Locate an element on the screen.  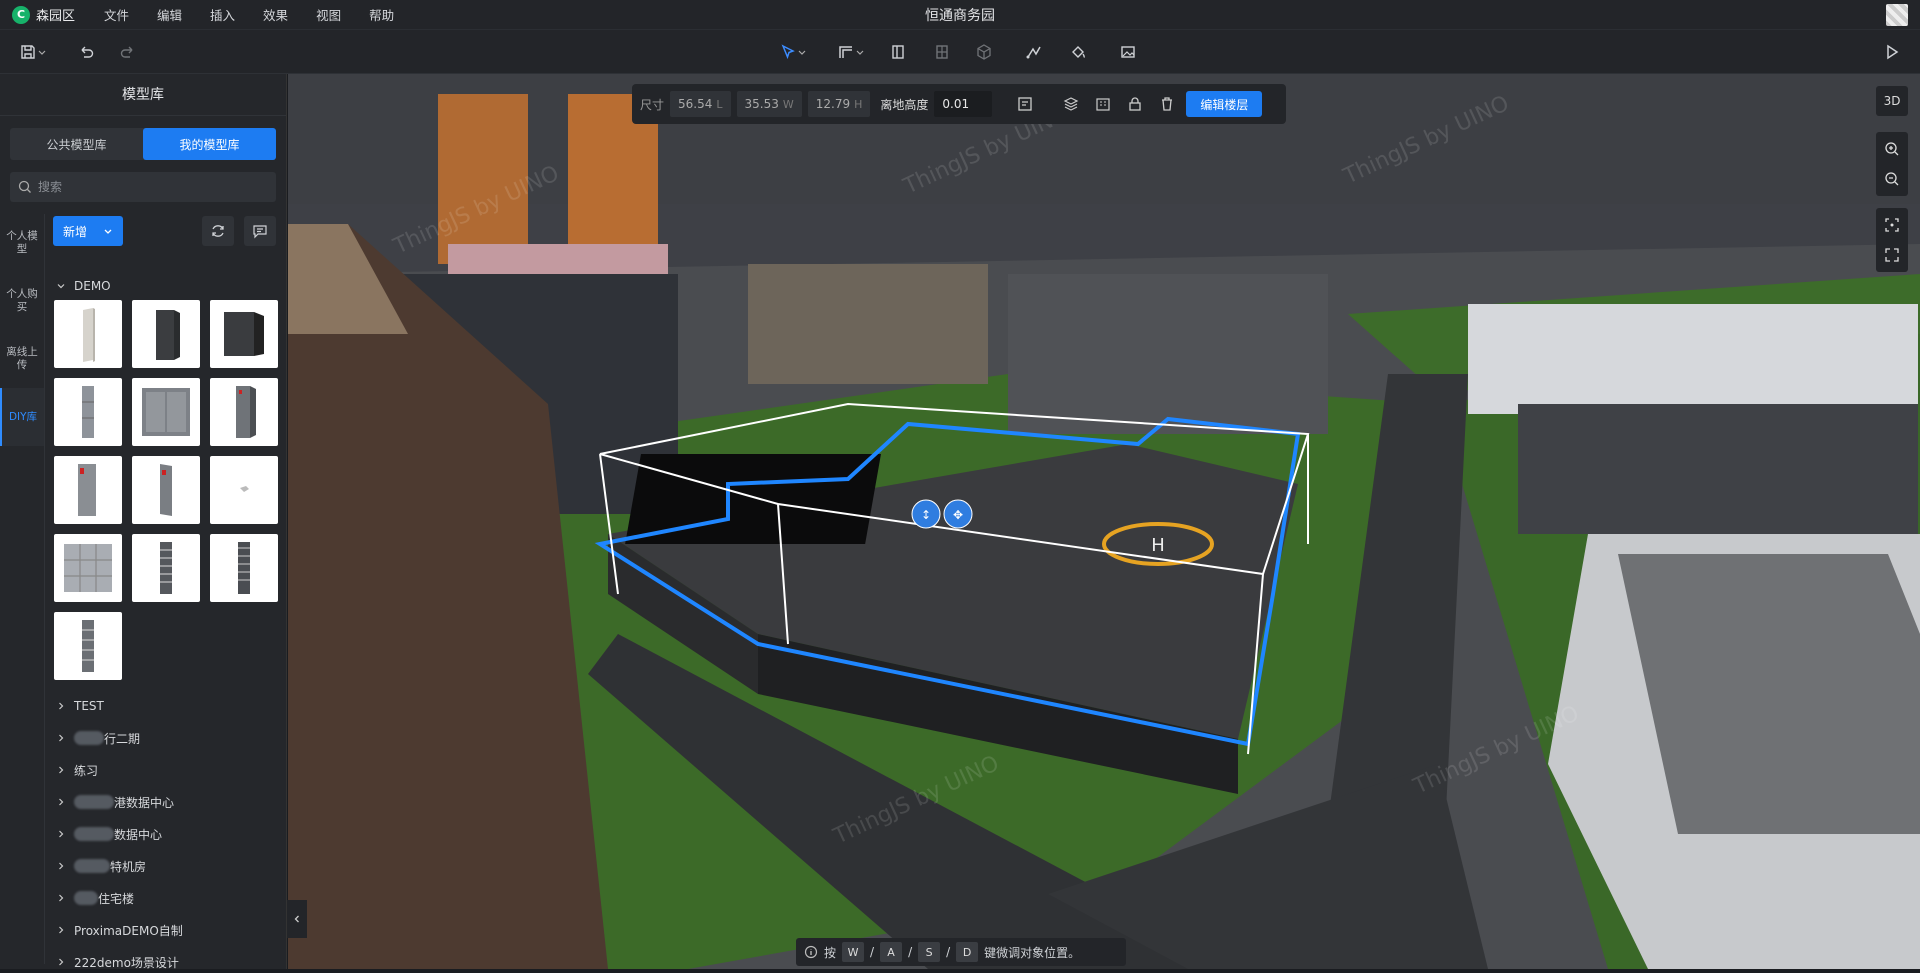
play-button is located at coordinates (1892, 52).